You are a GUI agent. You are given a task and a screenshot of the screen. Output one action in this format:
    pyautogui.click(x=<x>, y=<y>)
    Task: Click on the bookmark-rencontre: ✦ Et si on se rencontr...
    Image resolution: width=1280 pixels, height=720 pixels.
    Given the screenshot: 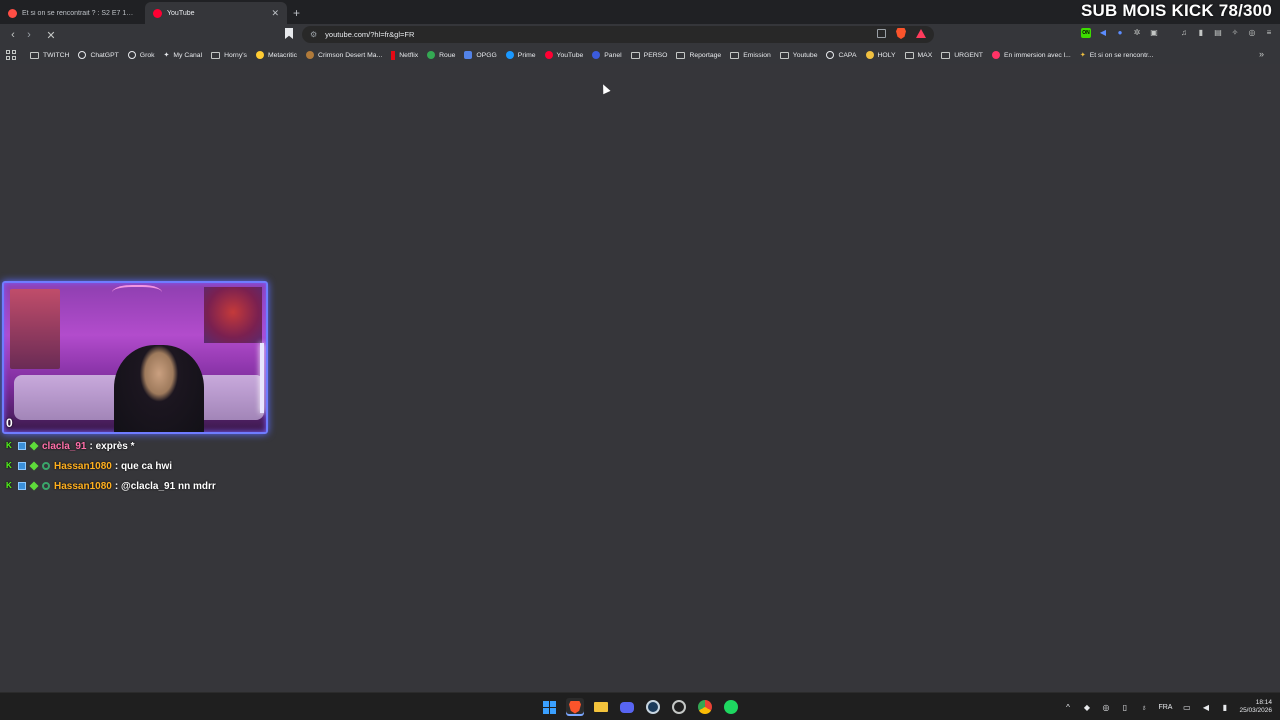 What is the action you would take?
    pyautogui.click(x=1117, y=55)
    